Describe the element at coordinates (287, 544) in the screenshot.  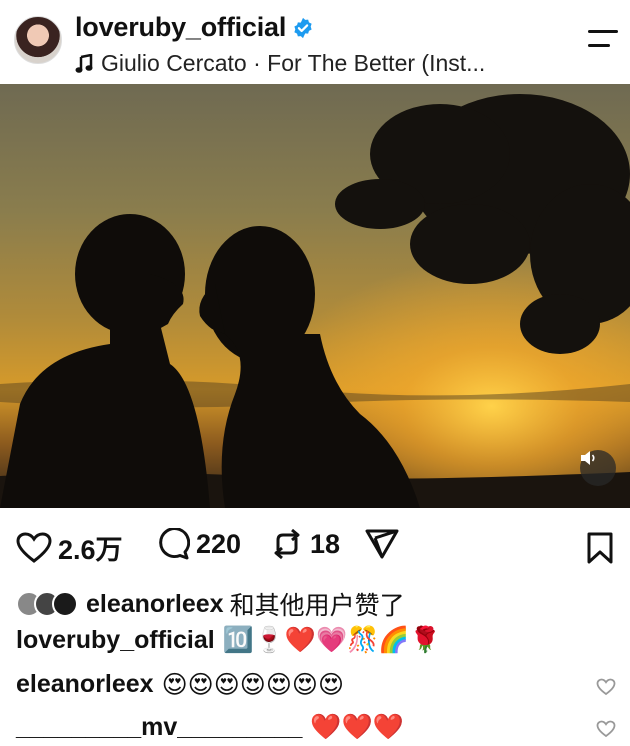
I see `repost-icon` at that location.